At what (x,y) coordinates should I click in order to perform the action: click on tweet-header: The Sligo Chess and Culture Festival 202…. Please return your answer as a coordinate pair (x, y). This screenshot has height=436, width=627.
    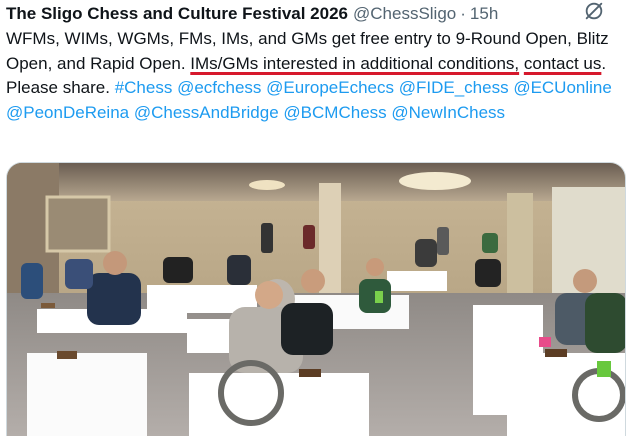
    Looking at the image, I should click on (312, 14).